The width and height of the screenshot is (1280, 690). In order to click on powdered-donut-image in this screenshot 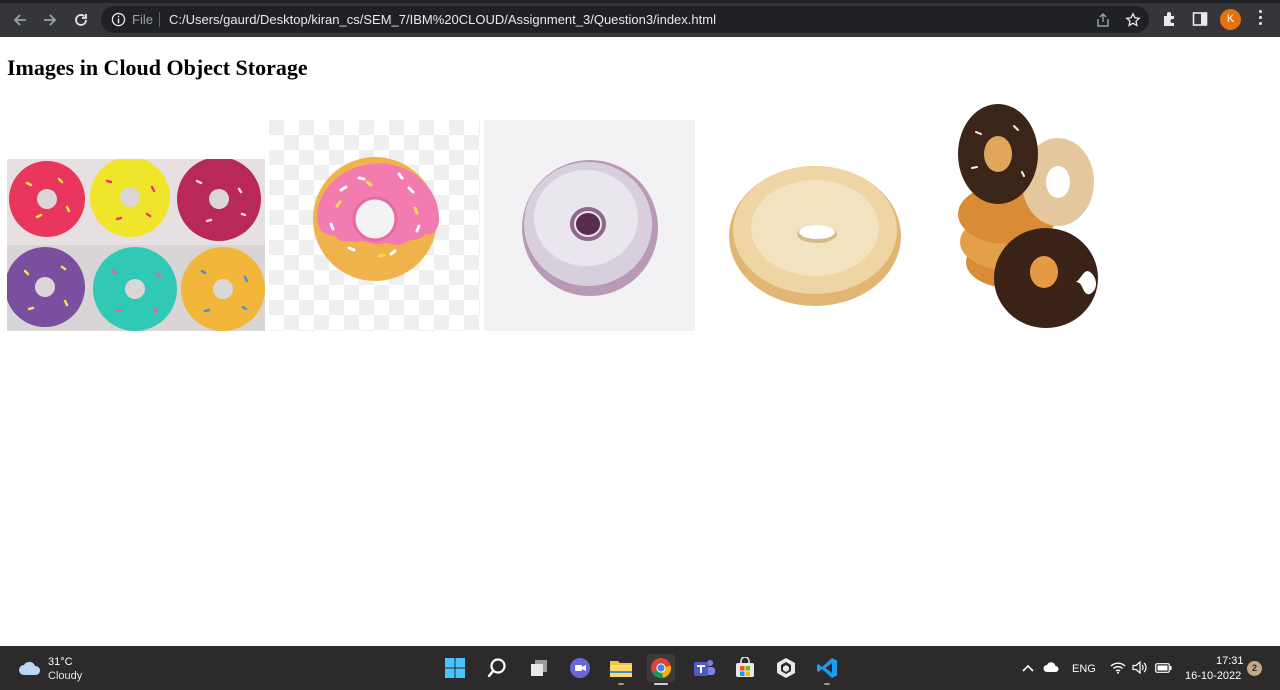, I will do `click(589, 225)`.